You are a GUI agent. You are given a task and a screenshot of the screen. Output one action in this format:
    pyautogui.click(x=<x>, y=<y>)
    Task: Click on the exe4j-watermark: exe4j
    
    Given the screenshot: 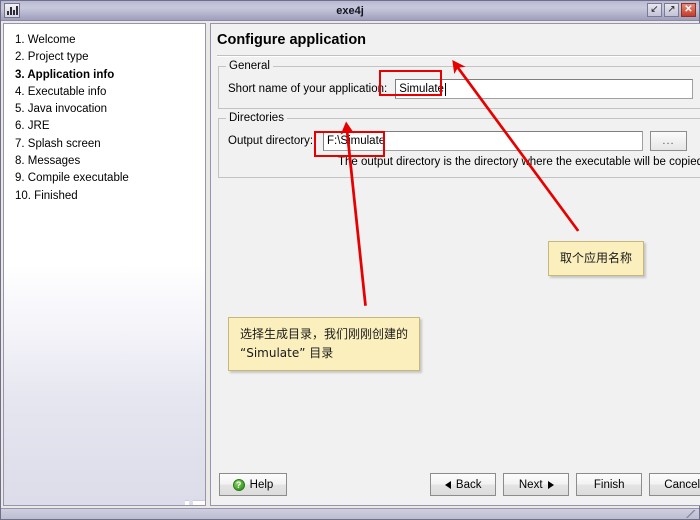 What is the action you would take?
    pyautogui.click(x=192, y=502)
    